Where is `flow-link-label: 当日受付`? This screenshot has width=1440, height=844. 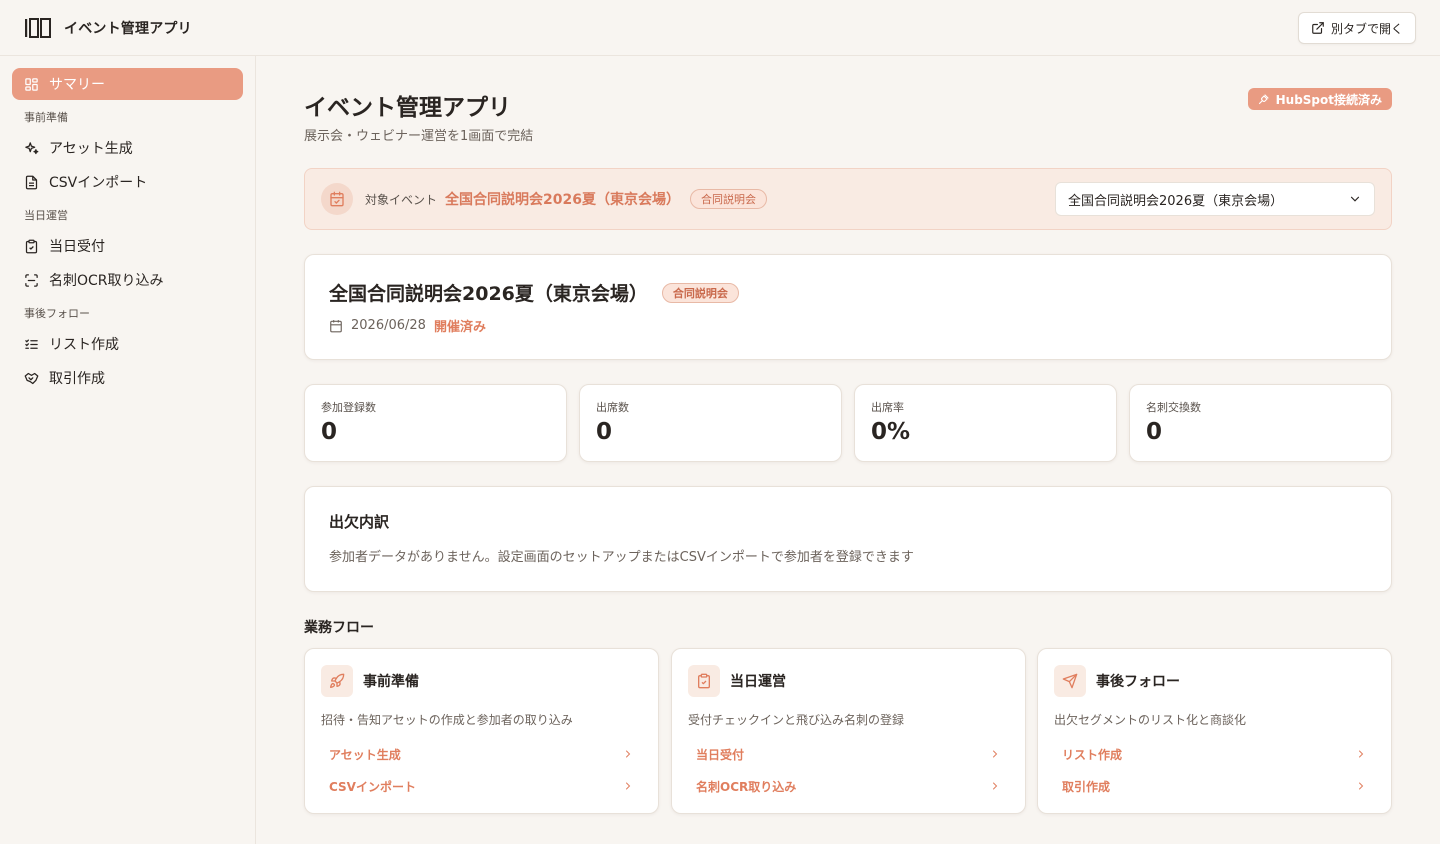
flow-link-label: 当日受付 is located at coordinates (720, 754).